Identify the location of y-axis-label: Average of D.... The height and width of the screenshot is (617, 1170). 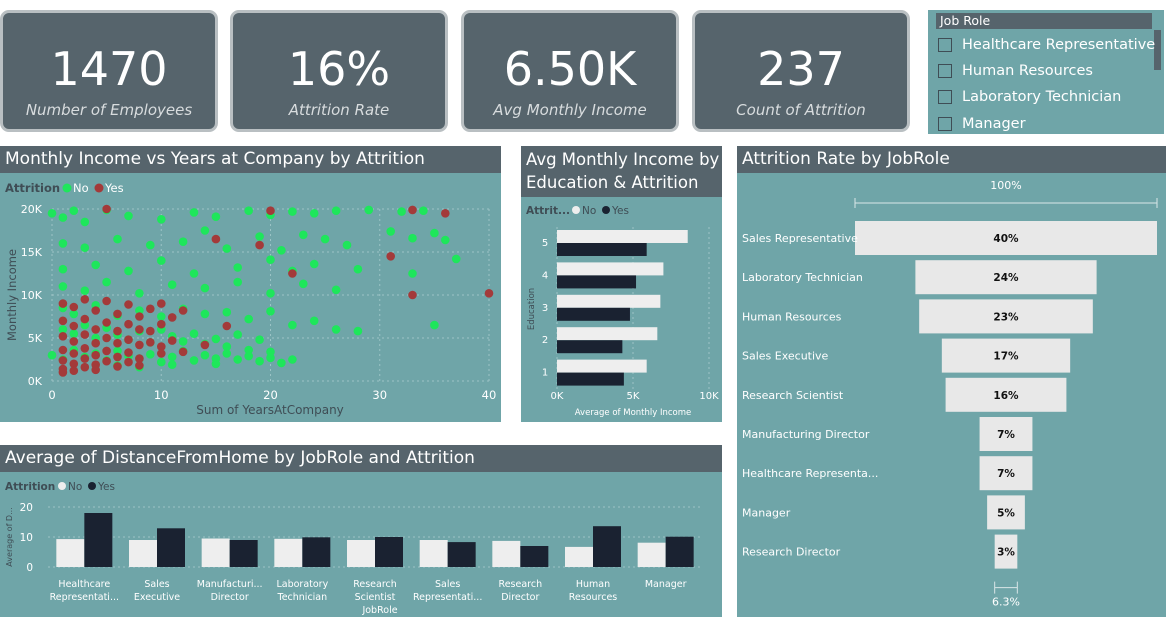
(9, 536).